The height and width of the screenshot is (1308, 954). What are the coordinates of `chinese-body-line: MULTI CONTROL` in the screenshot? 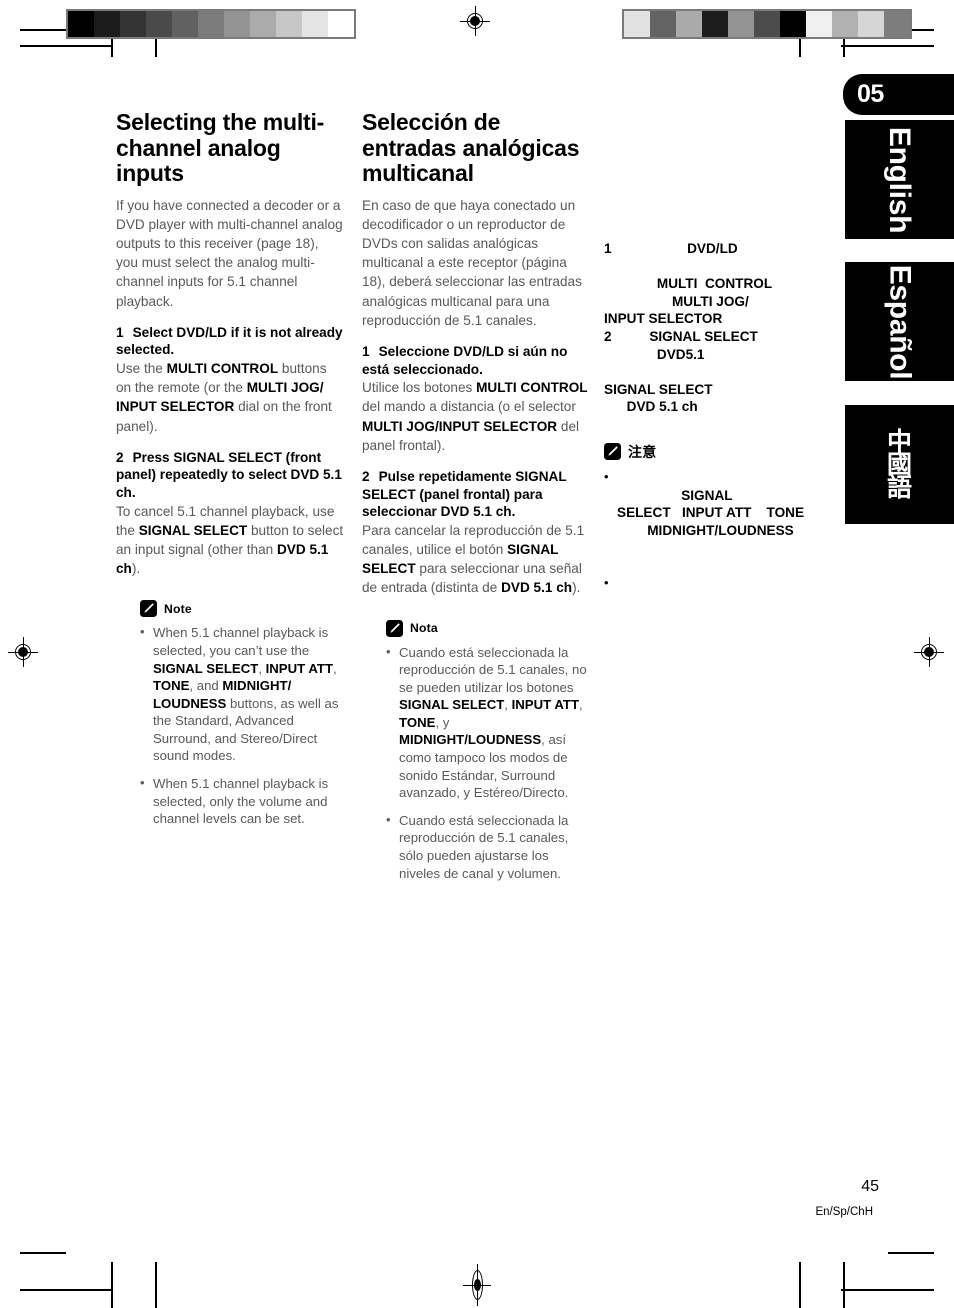 It's located at (688, 284).